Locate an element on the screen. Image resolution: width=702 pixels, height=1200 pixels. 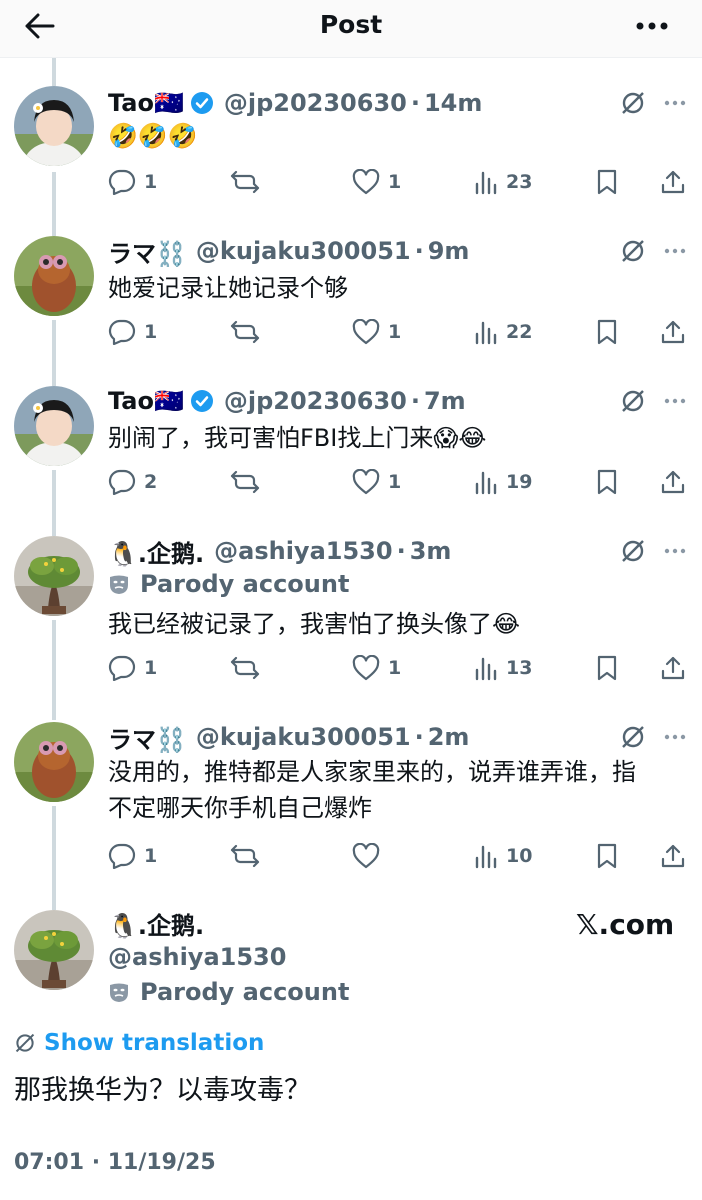
verified-badge-icon is located at coordinates (202, 103).